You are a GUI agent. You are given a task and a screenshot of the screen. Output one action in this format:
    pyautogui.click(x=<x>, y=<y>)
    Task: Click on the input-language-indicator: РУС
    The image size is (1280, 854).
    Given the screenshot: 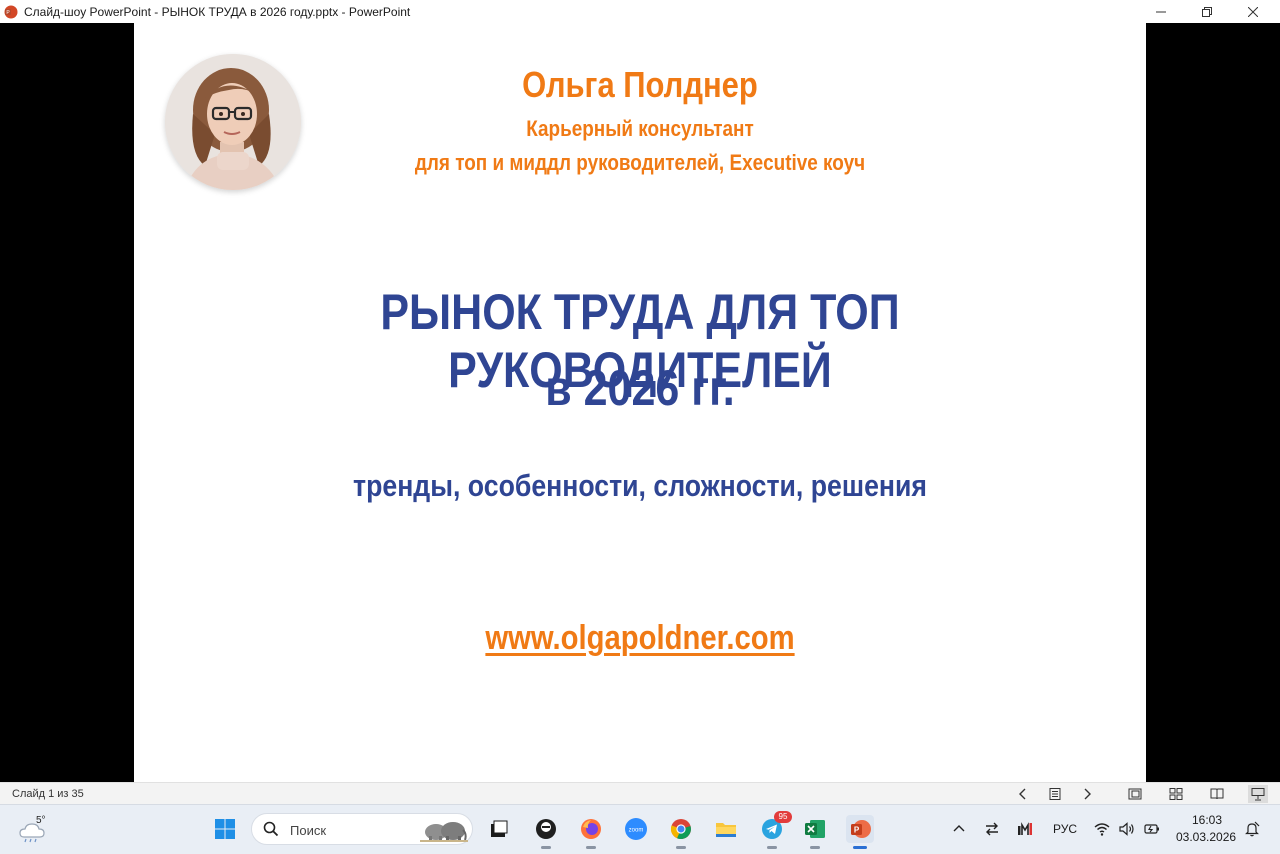 What is the action you would take?
    pyautogui.click(x=1065, y=829)
    